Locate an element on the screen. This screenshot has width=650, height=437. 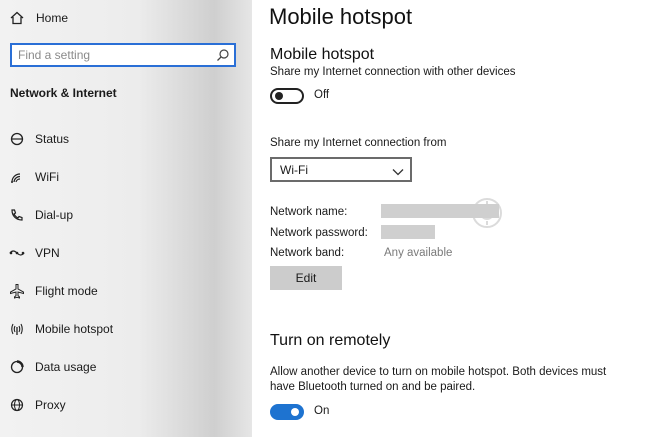
sidebar-item-label: Status is located at coordinates (52, 139).